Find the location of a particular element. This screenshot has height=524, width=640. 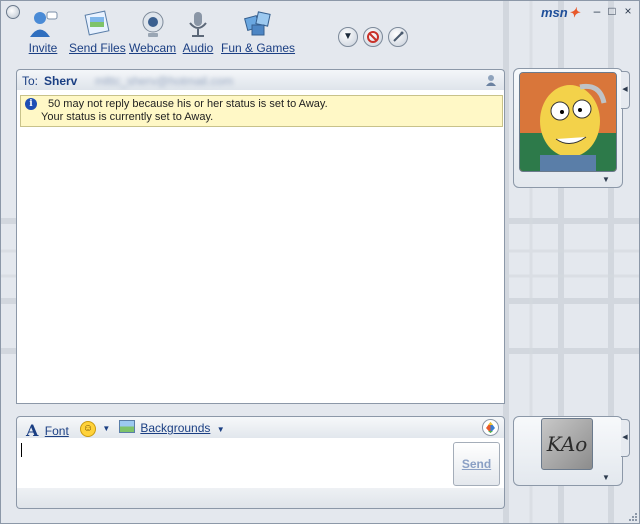

backgrounds-button: Backgrounds ▼ is located at coordinates (172, 427).